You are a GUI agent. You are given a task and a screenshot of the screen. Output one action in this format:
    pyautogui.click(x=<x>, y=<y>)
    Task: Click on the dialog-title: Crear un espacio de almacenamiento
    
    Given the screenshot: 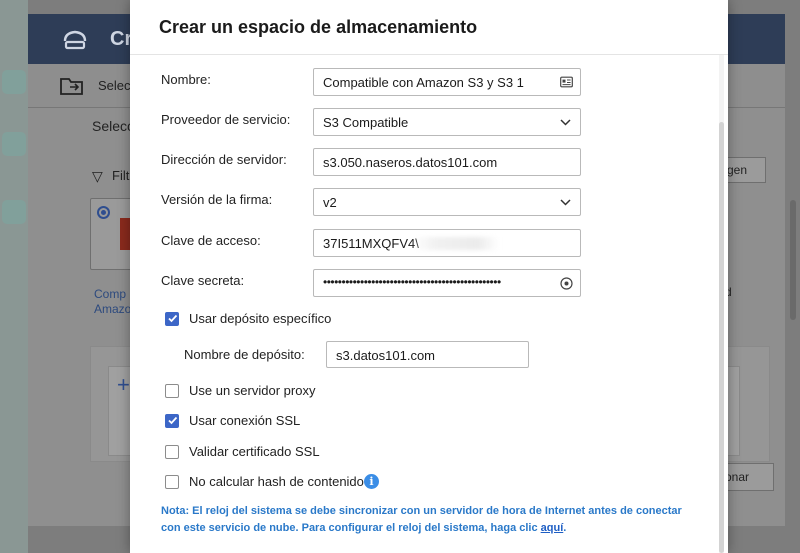 What is the action you would take?
    pyautogui.click(x=318, y=27)
    